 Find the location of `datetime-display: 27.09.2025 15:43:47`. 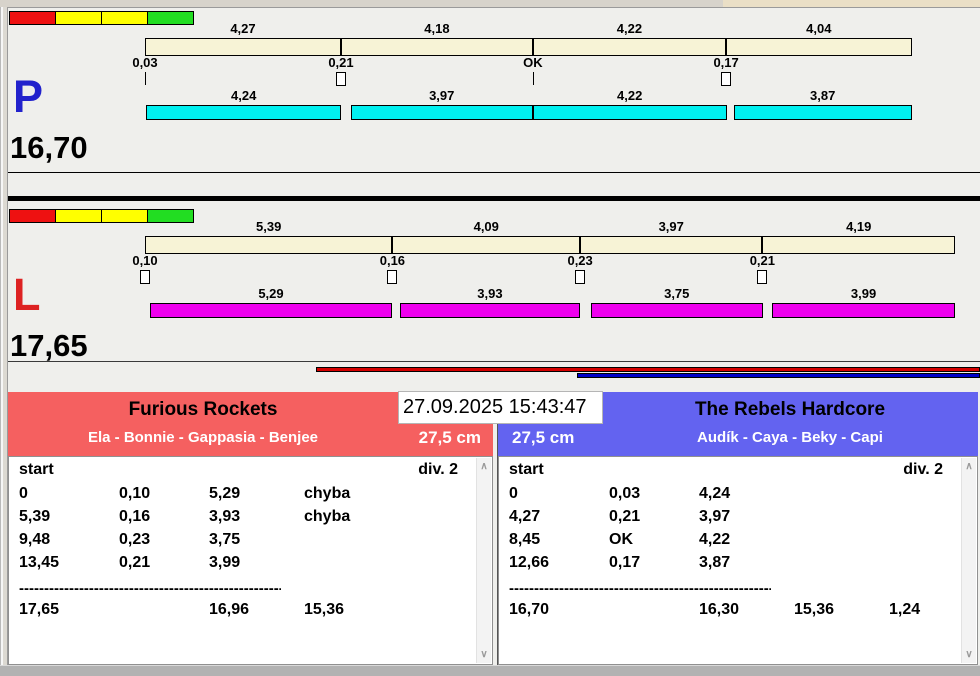

datetime-display: 27.09.2025 15:43:47 is located at coordinates (500, 407).